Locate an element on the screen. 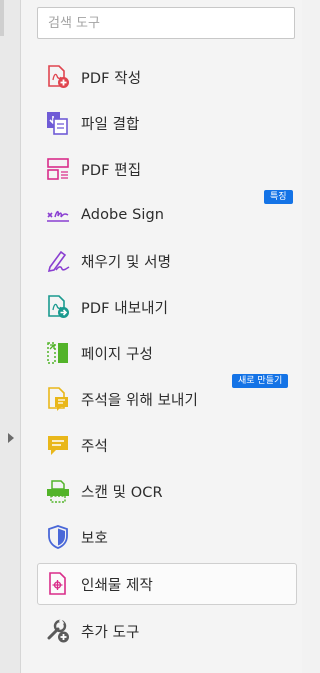 This screenshot has height=673, width=320. tool-label: 보호 is located at coordinates (94, 538).